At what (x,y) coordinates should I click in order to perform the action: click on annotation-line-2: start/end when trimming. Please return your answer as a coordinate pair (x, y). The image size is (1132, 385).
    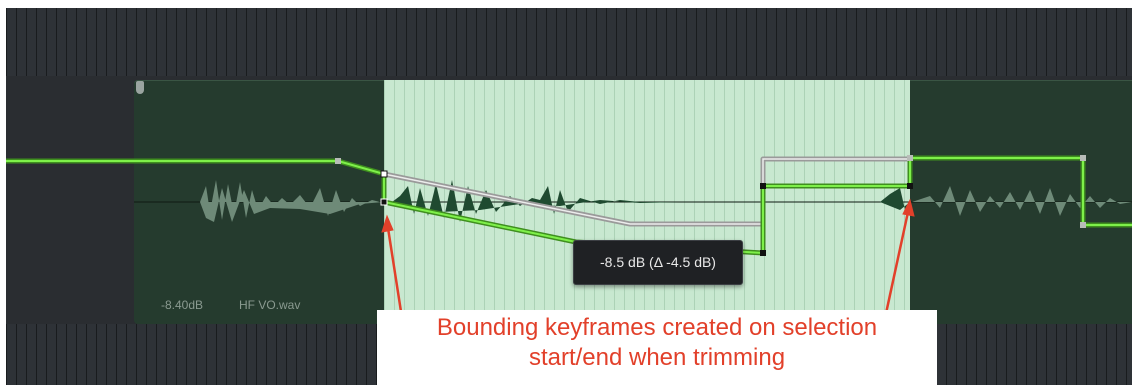
    Looking at the image, I should click on (657, 357).